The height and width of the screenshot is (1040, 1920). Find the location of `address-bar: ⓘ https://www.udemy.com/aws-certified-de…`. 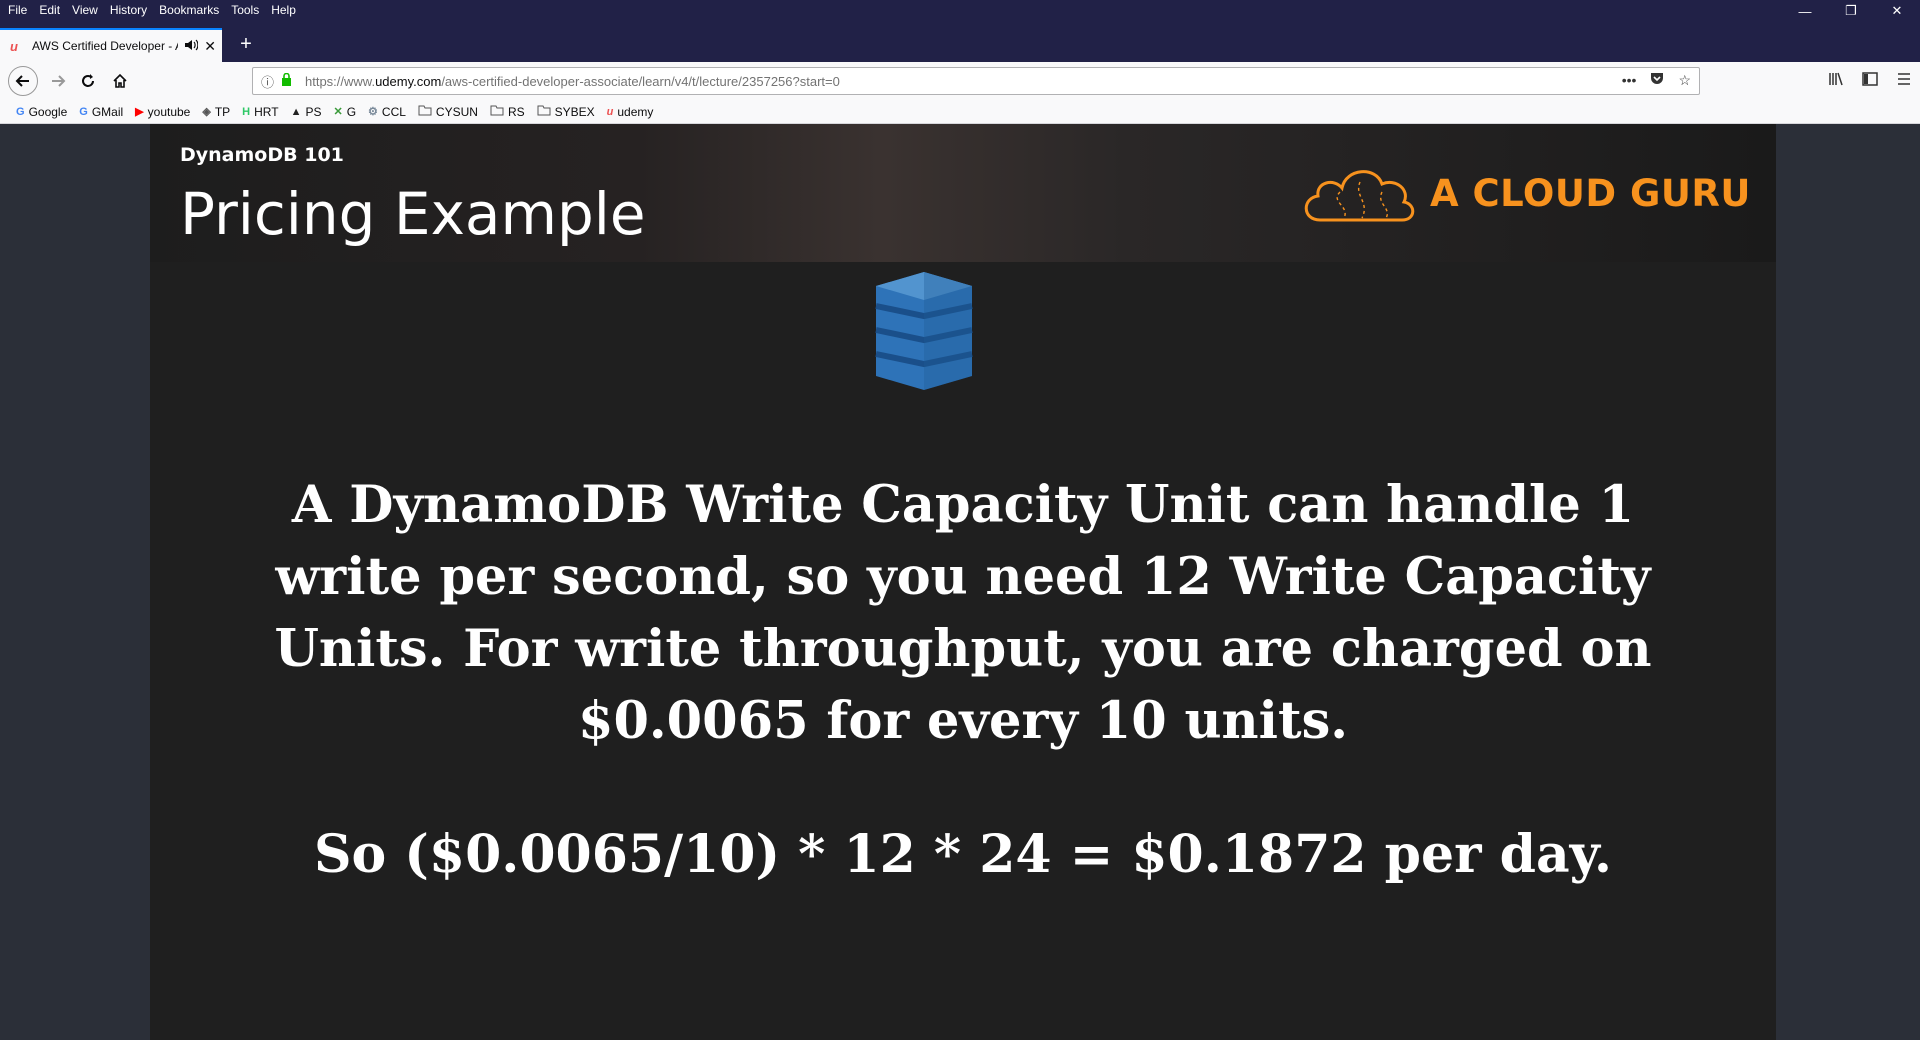

address-bar: ⓘ https://www.udemy.com/aws-certified-de… is located at coordinates (976, 81).